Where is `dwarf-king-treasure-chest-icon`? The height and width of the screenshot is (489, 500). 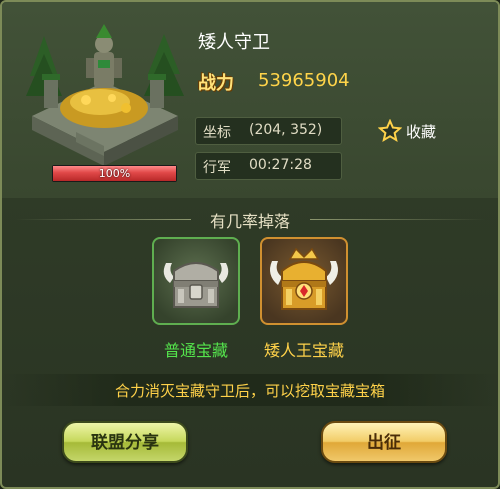
dwarf-king-treasure-chest-icon is located at coordinates (304, 278).